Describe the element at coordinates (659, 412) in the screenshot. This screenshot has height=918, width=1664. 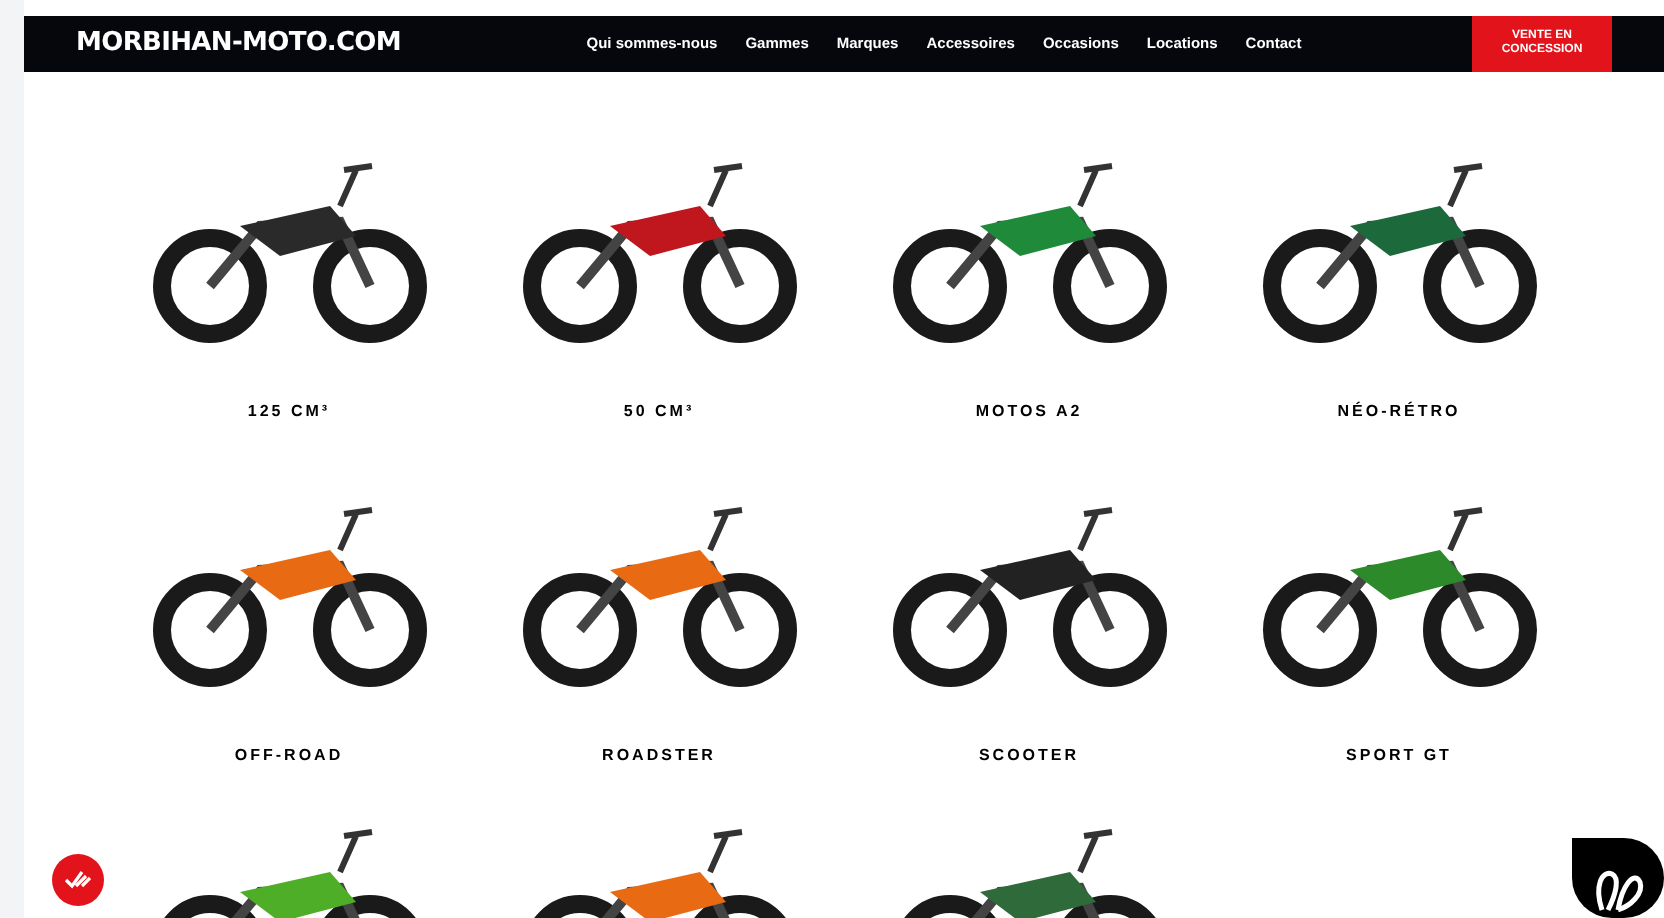
I see `category-link: 50 CM³` at that location.